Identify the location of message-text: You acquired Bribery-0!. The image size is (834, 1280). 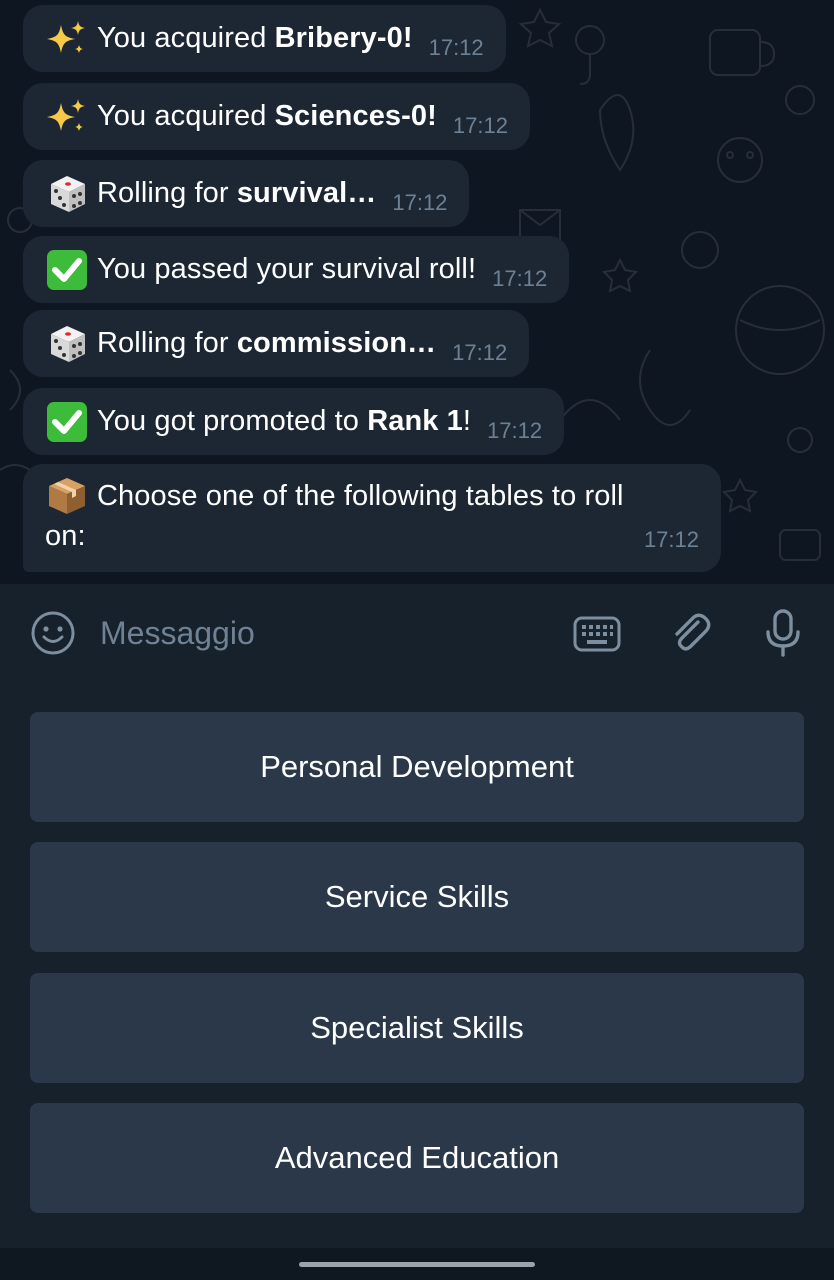
(255, 38).